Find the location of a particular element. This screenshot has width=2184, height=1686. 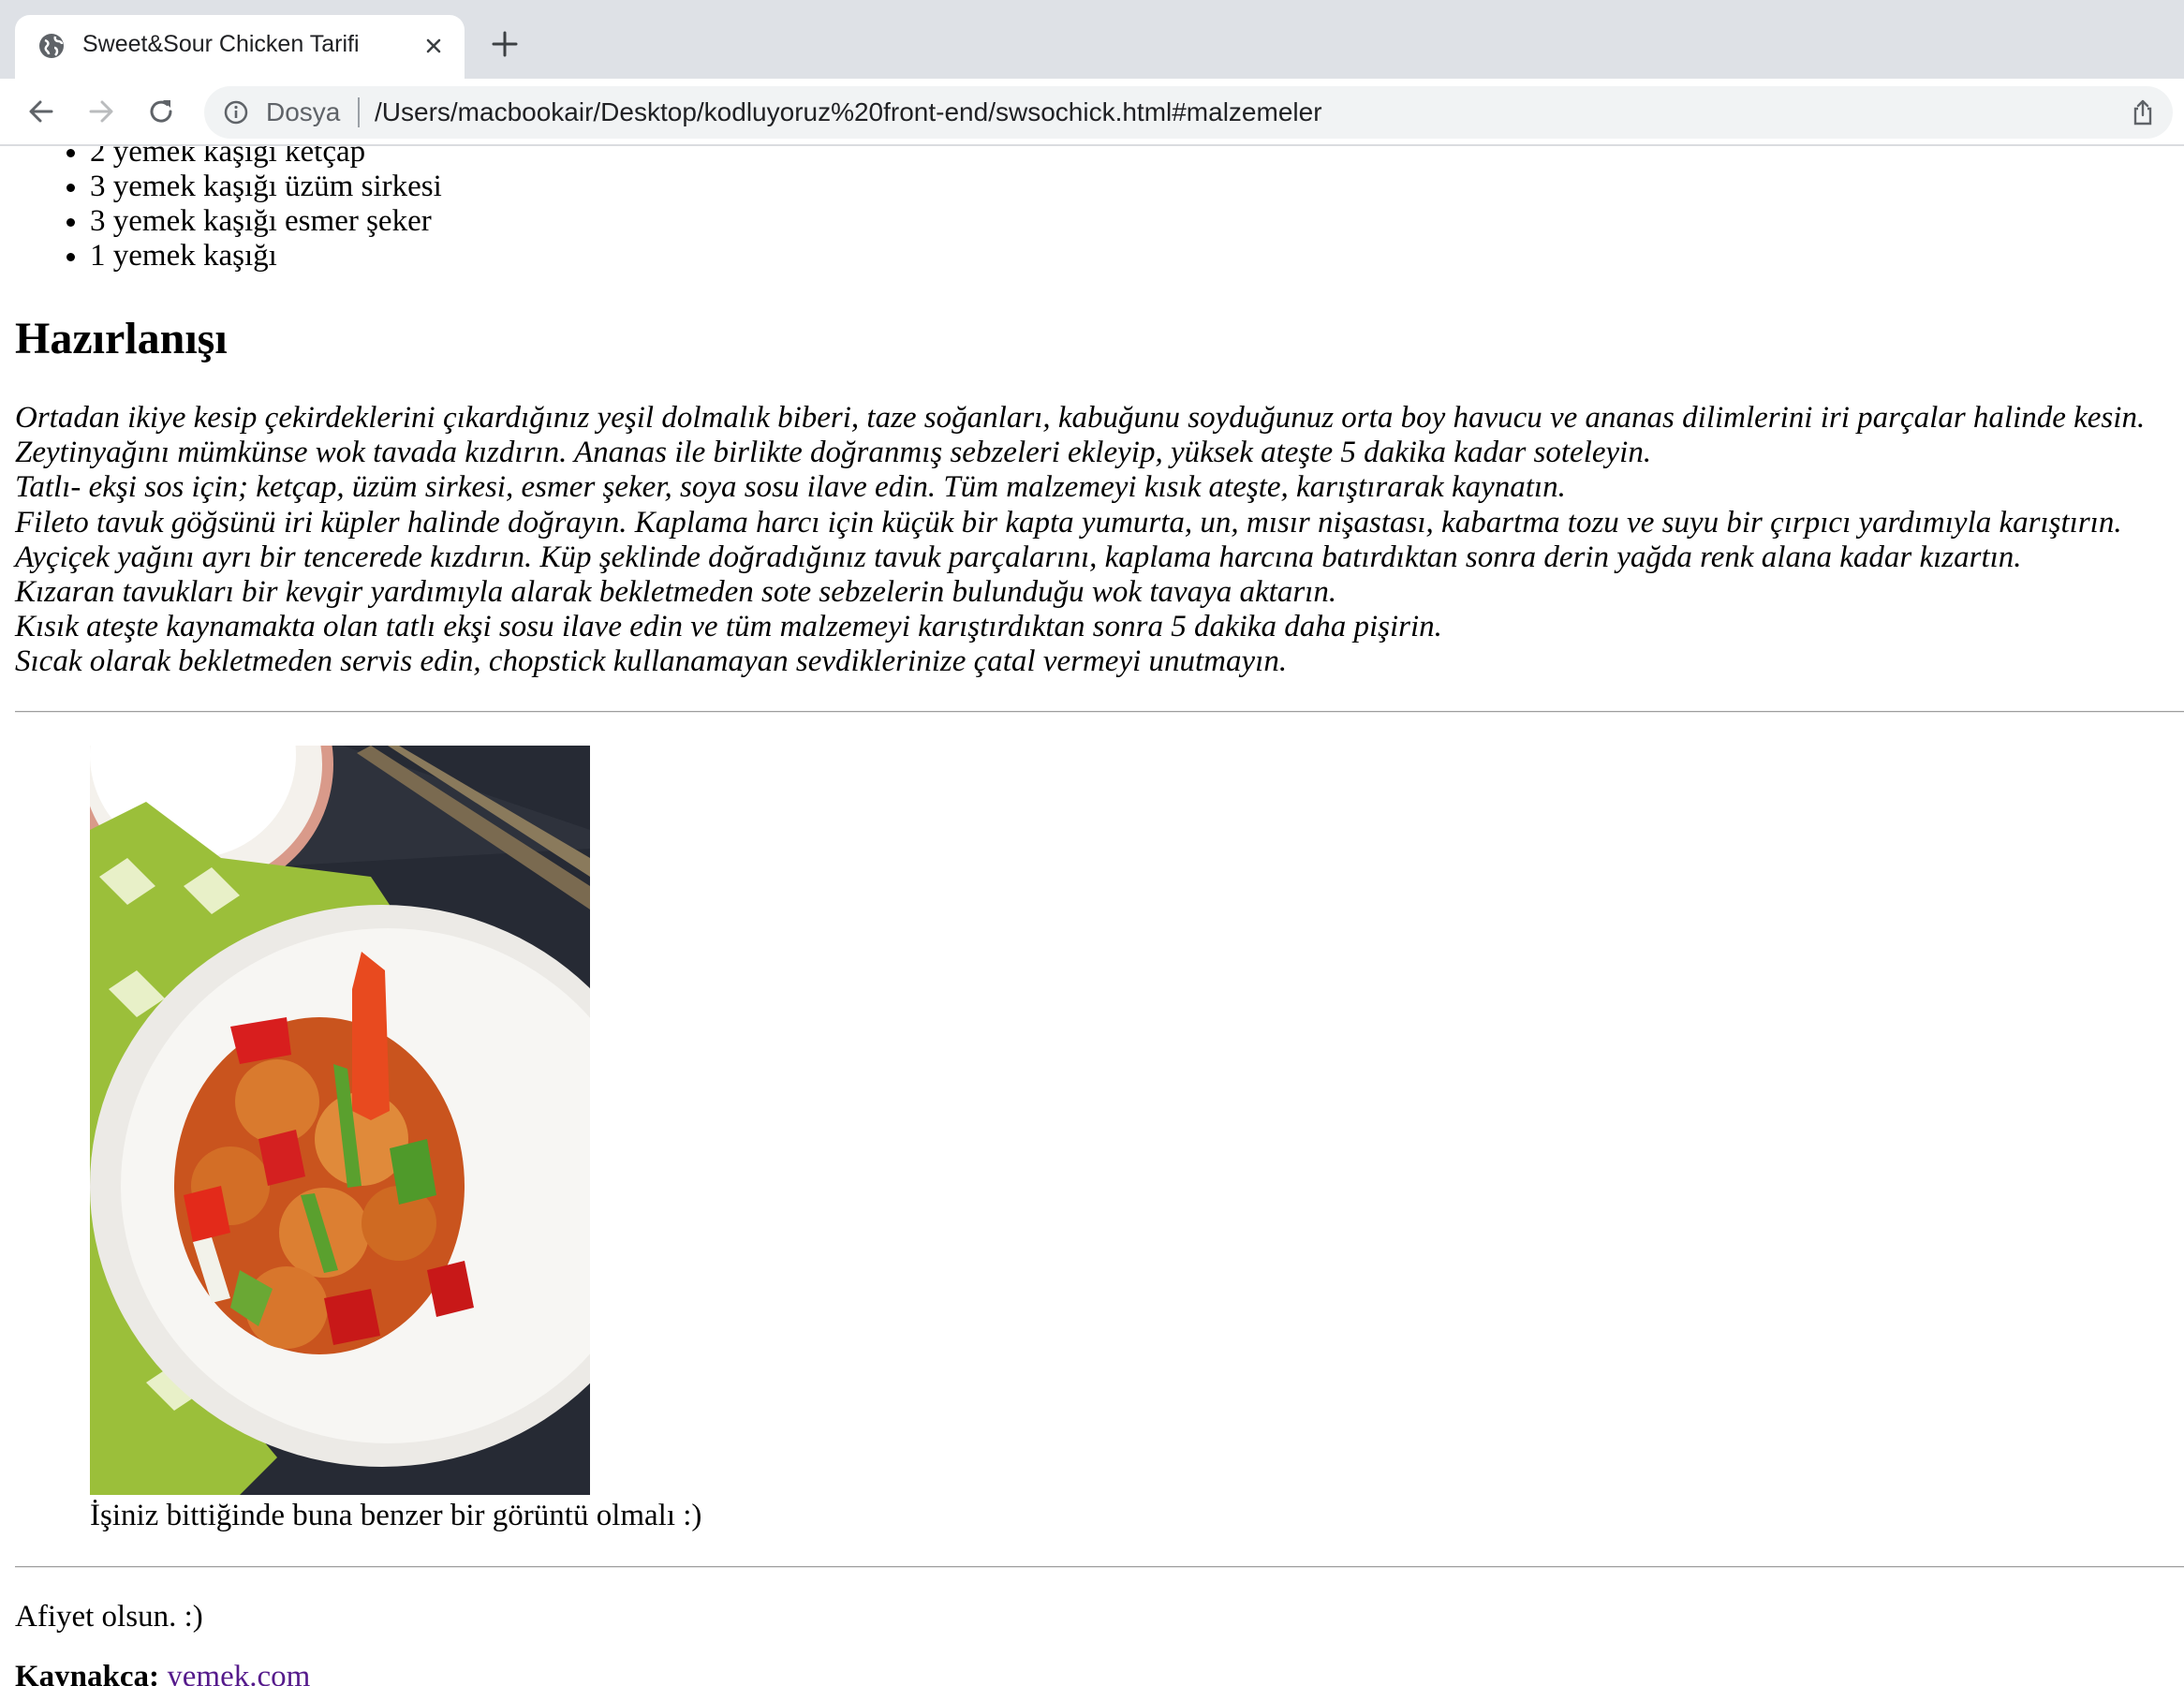

source-label: Kaynakça: is located at coordinates (87, 1673).